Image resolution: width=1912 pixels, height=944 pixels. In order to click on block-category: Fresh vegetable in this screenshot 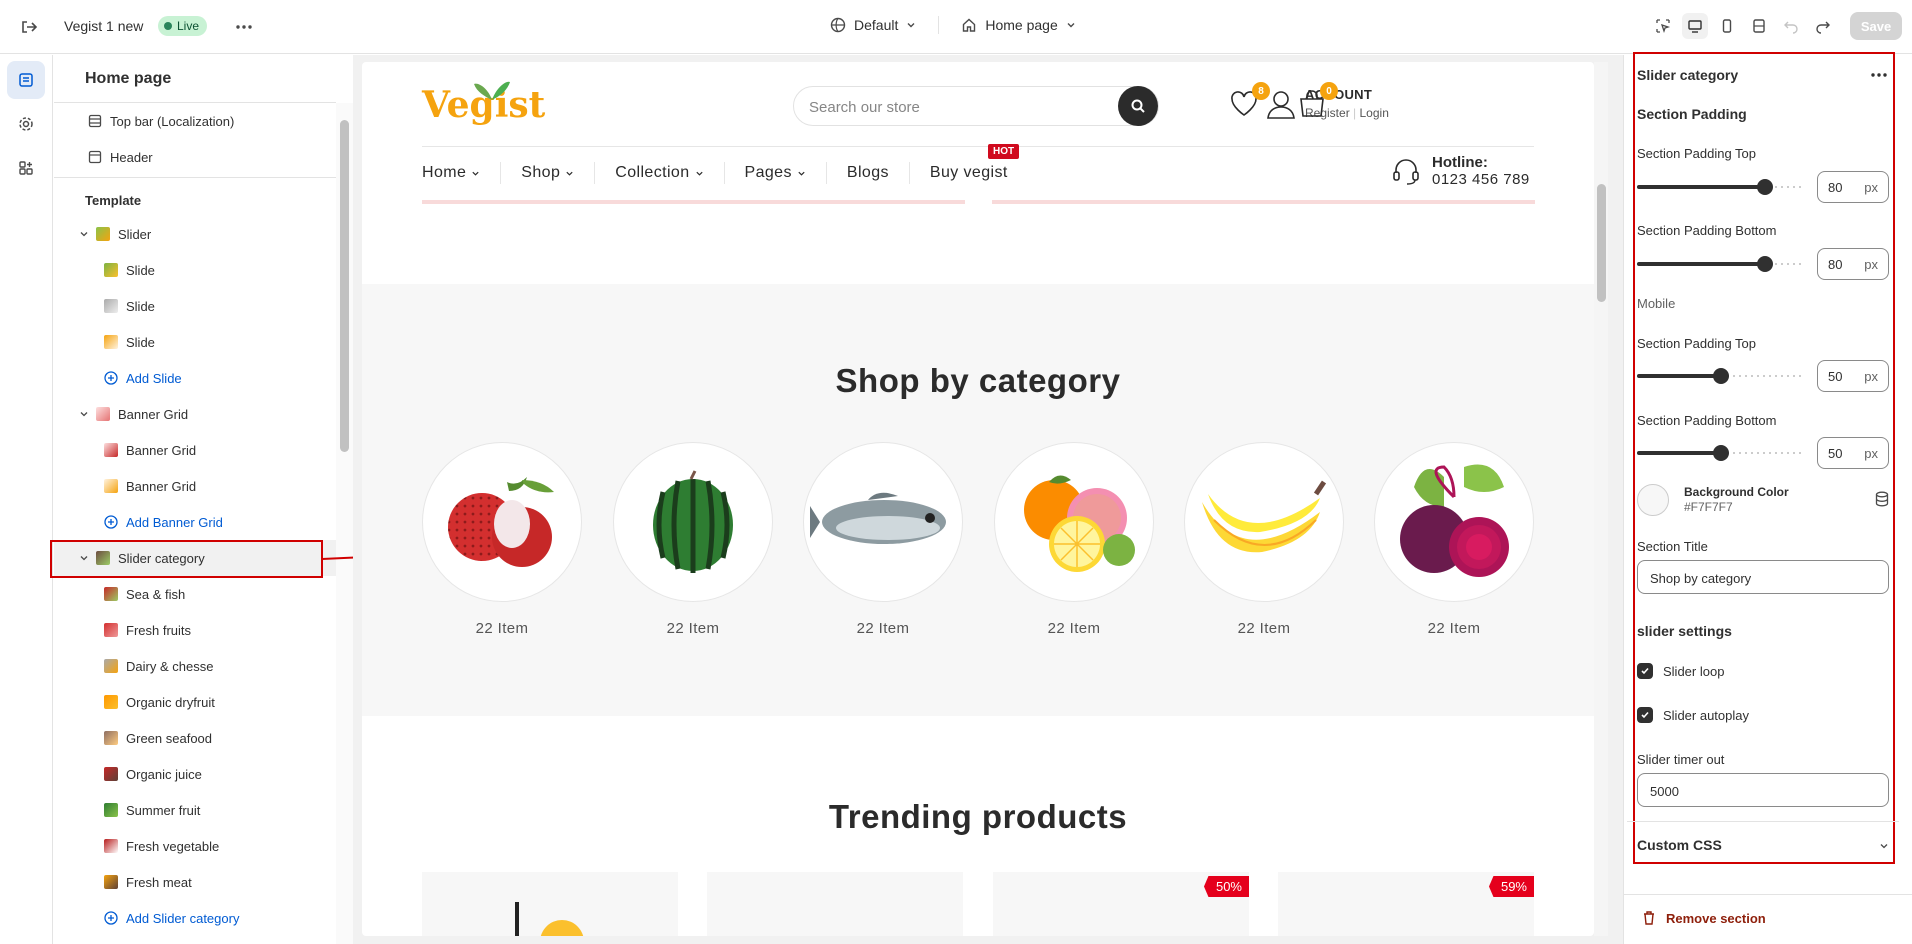, I will do `click(195, 846)`.